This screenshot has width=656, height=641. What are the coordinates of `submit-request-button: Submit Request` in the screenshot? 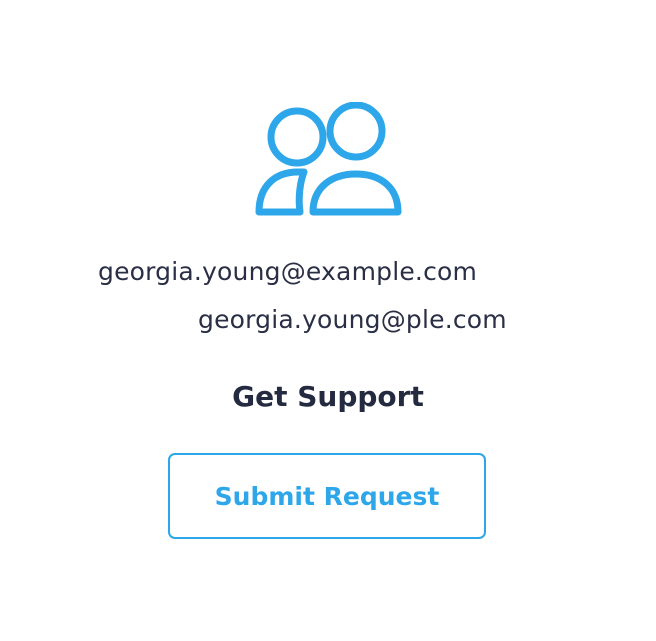 It's located at (327, 496).